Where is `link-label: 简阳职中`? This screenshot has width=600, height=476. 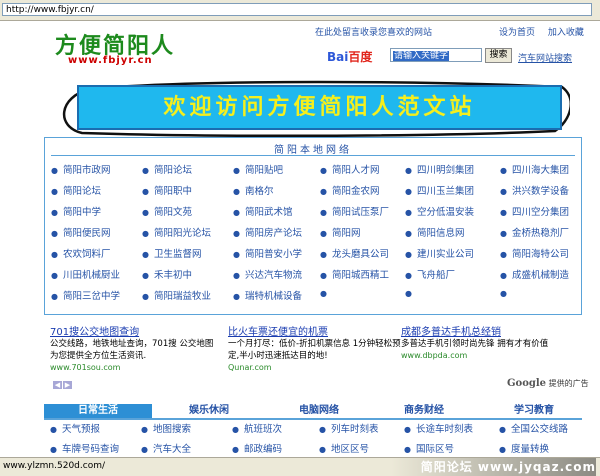 link-label: 简阳职中 is located at coordinates (173, 191).